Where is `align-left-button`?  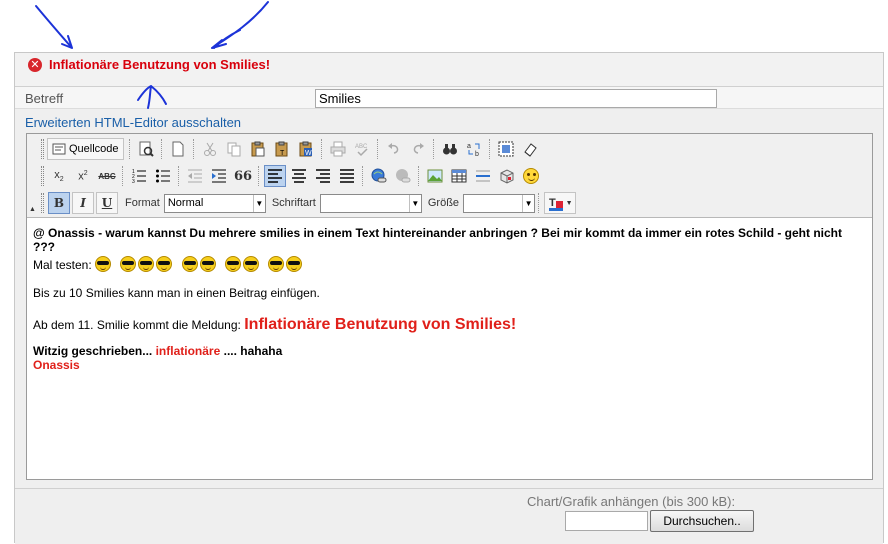
align-left-button is located at coordinates (275, 176).